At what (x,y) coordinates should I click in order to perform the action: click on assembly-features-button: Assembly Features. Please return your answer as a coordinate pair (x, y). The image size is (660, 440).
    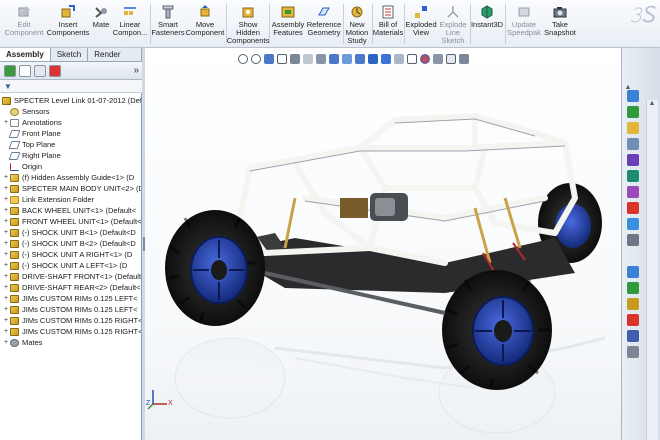
    Looking at the image, I should click on (288, 24).